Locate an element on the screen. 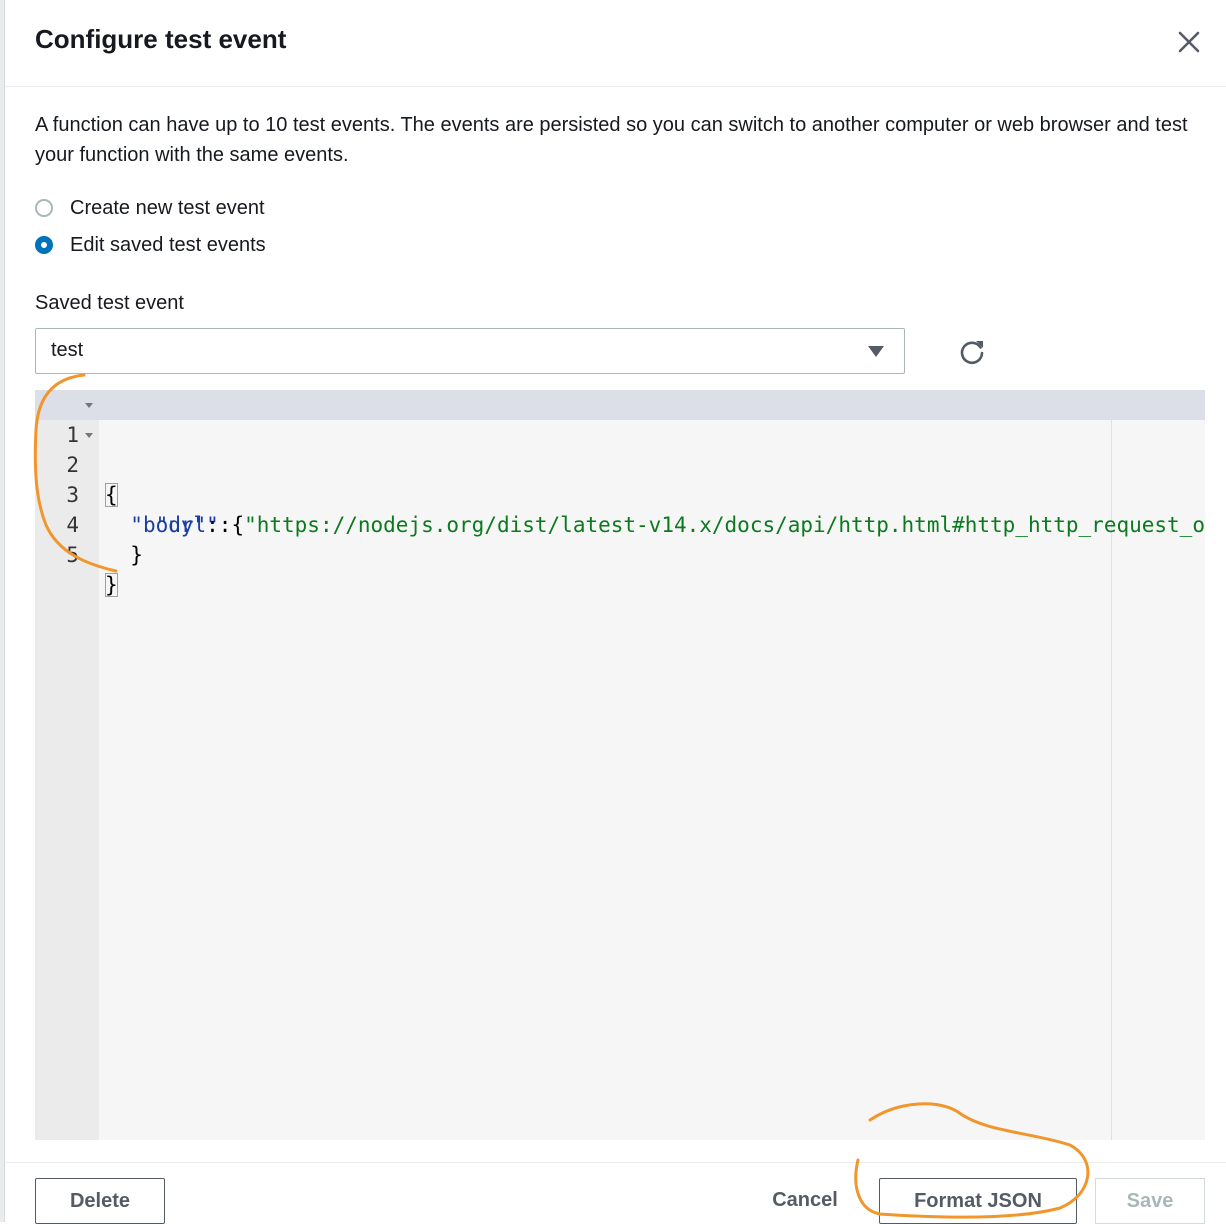 The height and width of the screenshot is (1224, 1226). dialog-title: Configure test event is located at coordinates (161, 39).